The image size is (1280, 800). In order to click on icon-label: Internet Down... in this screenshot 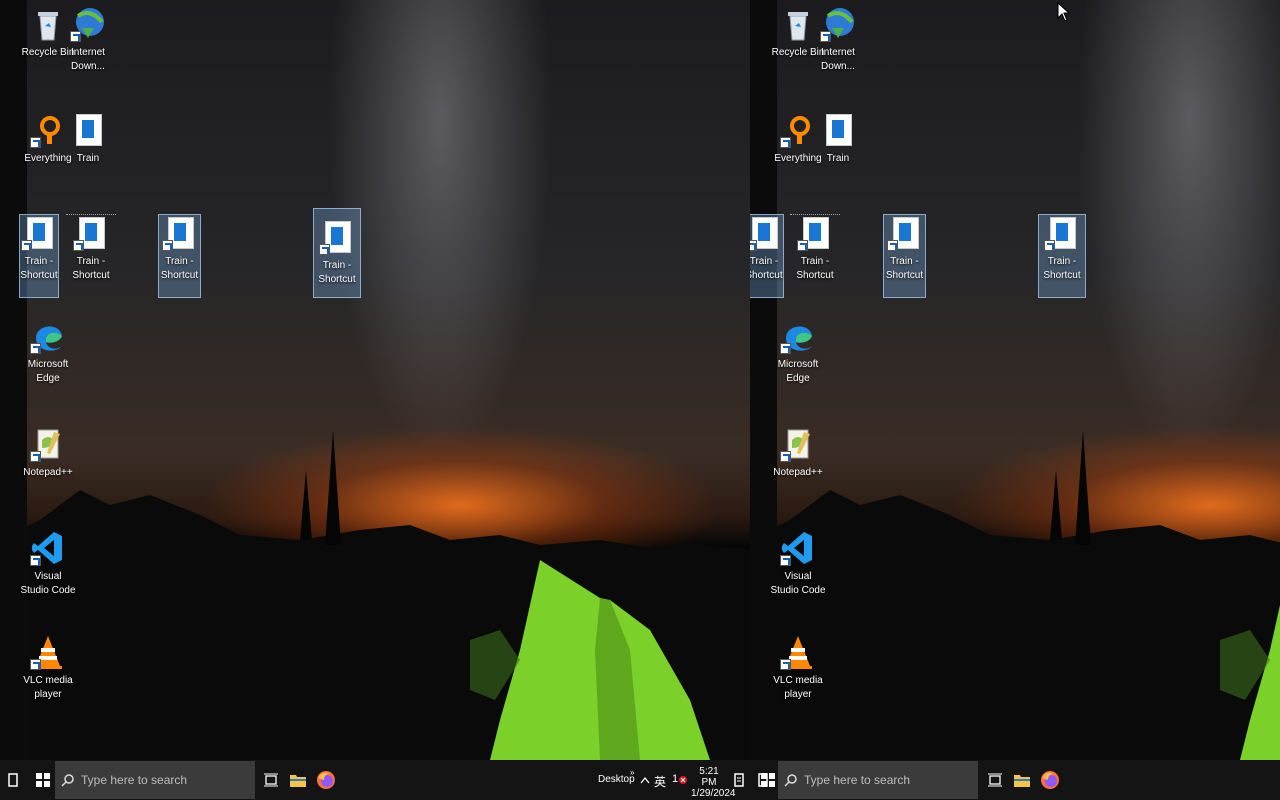, I will do `click(88, 59)`.